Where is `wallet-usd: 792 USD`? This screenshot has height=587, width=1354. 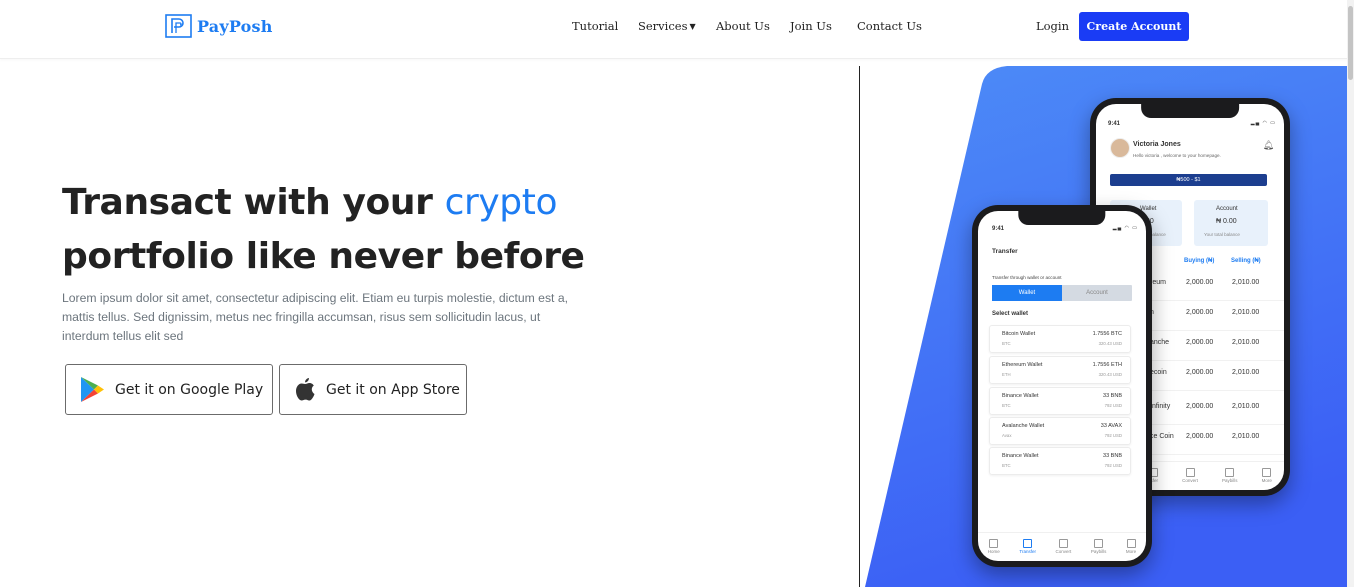
wallet-usd: 792 USD is located at coordinates (1113, 435).